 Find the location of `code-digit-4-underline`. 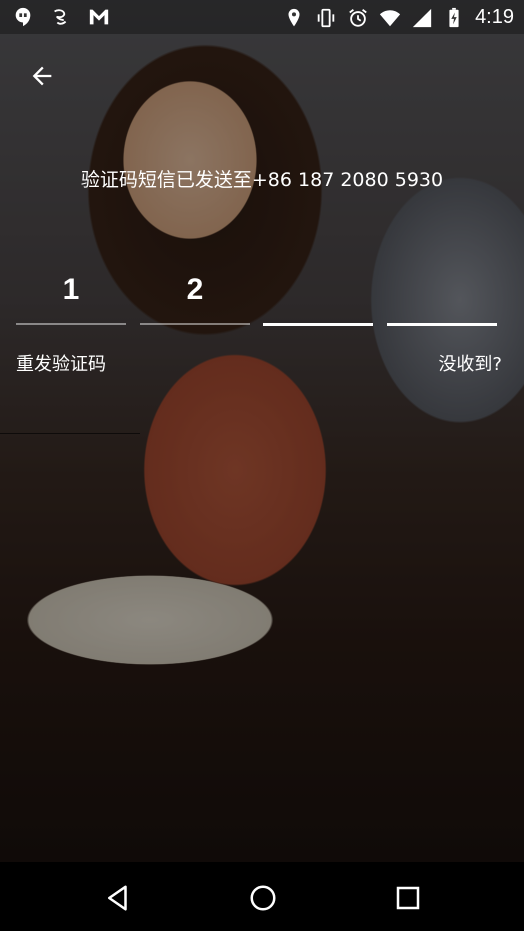

code-digit-4-underline is located at coordinates (442, 324).